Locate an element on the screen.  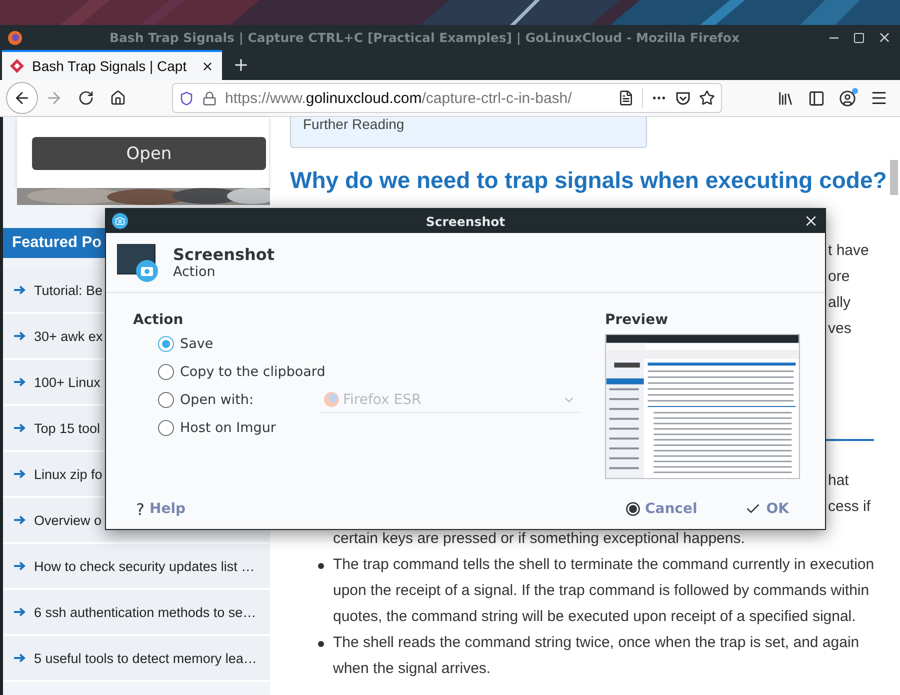
paragraph-text: cess if is located at coordinates (850, 507).